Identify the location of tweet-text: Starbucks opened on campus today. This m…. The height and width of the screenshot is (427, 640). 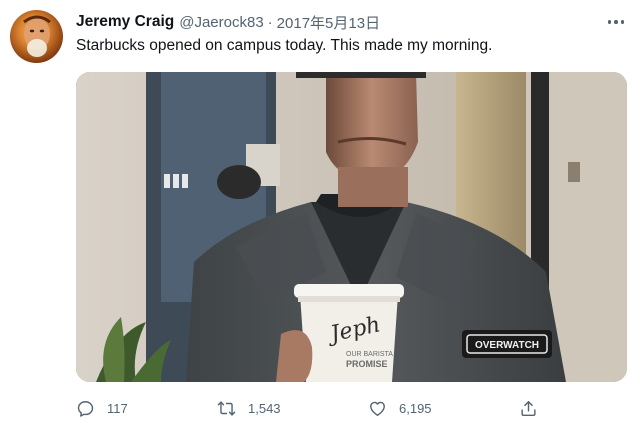
(284, 45).